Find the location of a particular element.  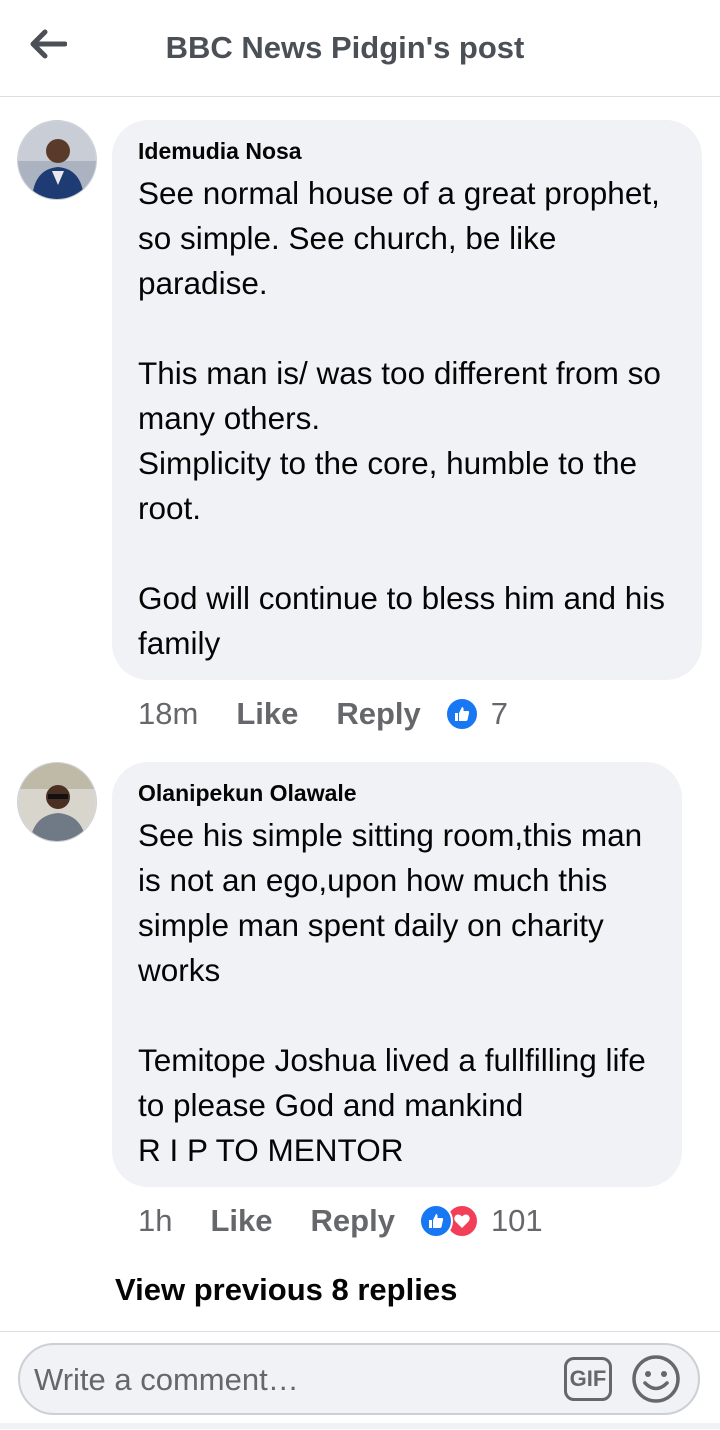

comment-composer: GIF is located at coordinates (360, 1380).